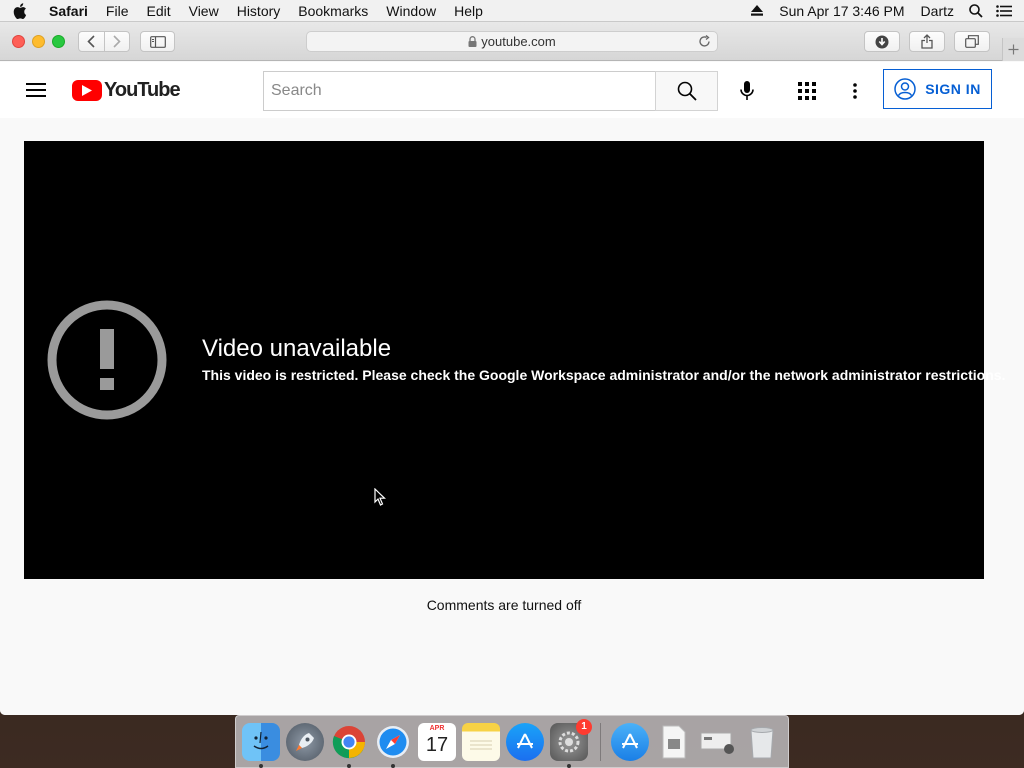  I want to click on sign-in-button: SIGN IN, so click(937, 89).